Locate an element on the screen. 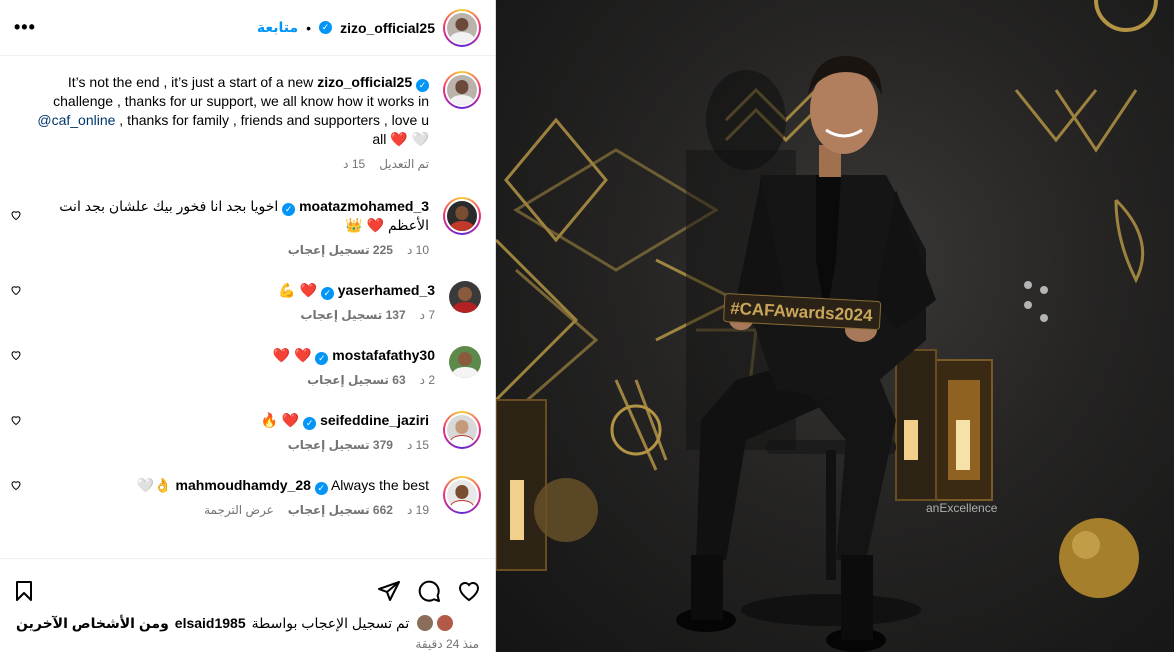 This screenshot has width=1174, height=652. comment-username: seifeddine_jaziri is located at coordinates (374, 420).